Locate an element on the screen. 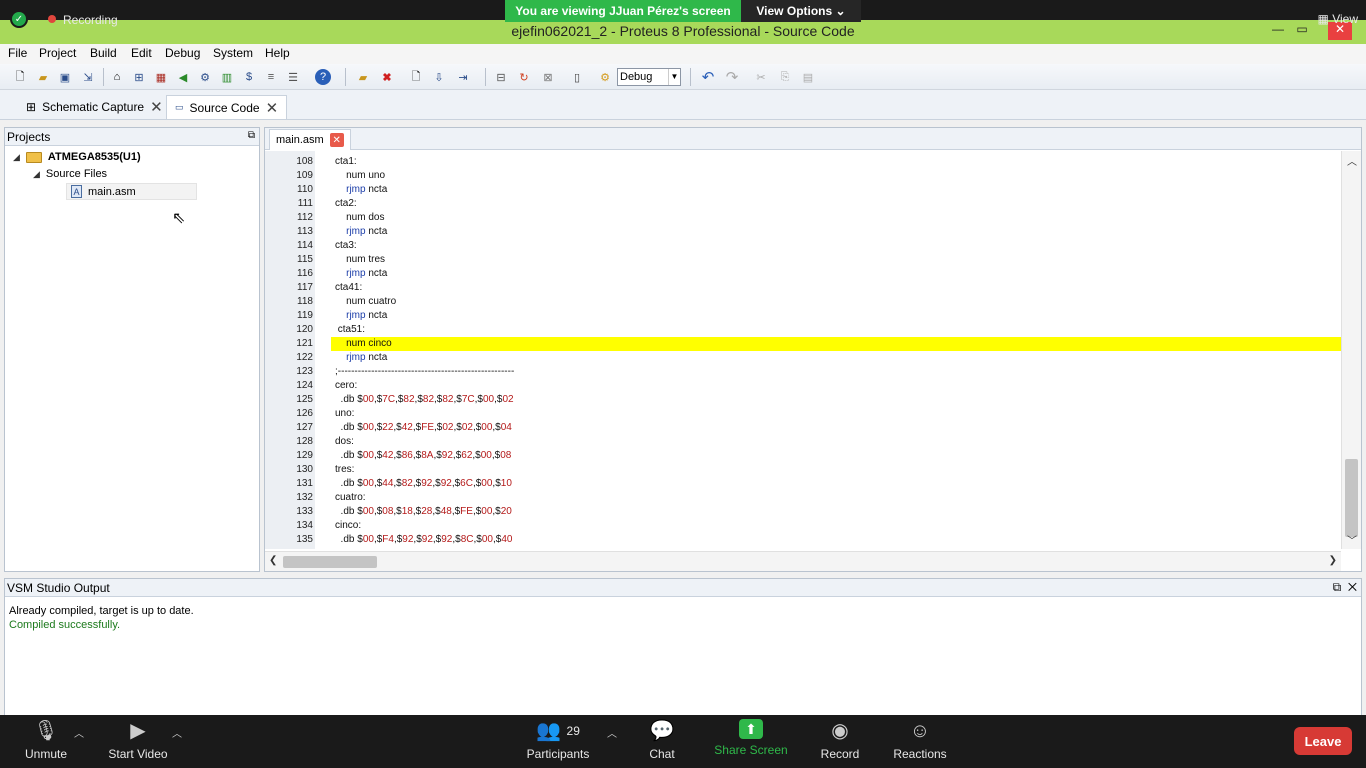 The image size is (1366, 768). code-line: 126 uno: is located at coordinates (803, 414).